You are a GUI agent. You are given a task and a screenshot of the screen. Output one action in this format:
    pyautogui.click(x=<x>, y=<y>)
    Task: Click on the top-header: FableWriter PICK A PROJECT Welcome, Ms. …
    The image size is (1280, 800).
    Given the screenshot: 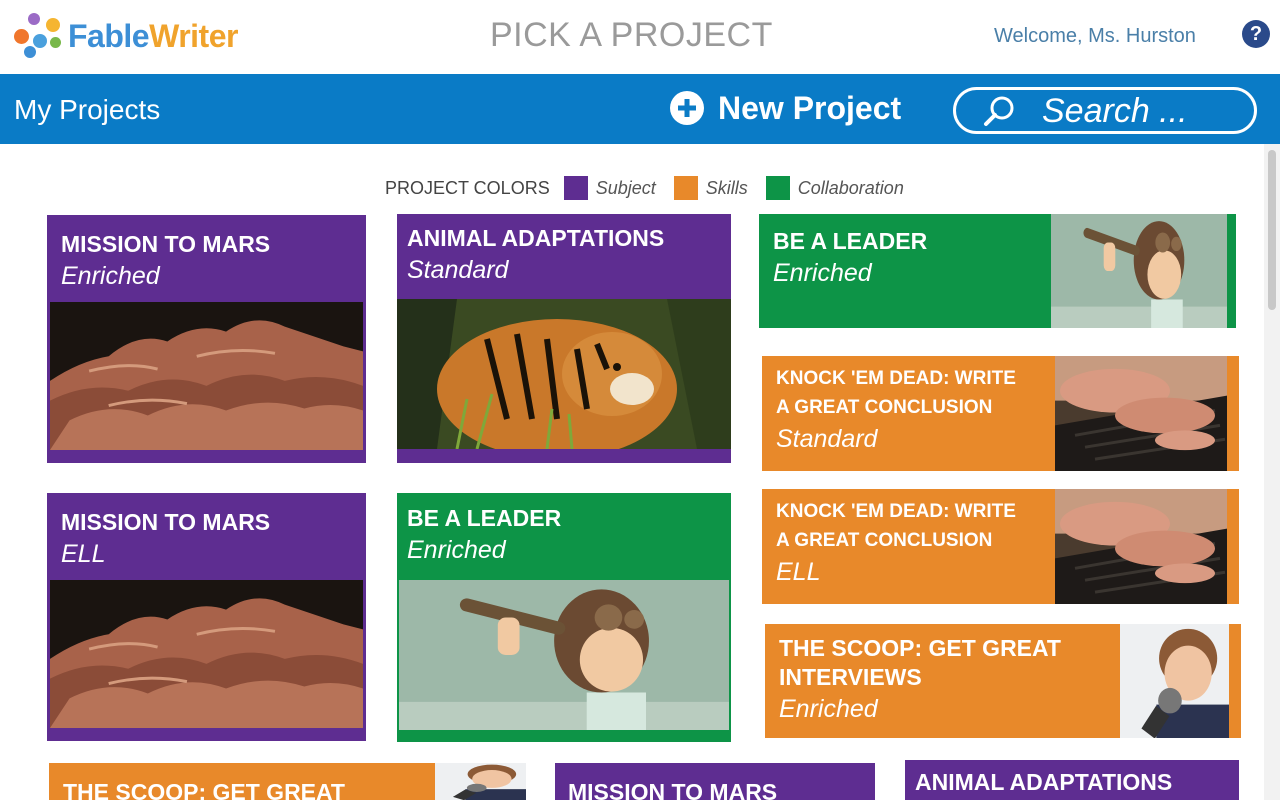 What is the action you would take?
    pyautogui.click(x=640, y=37)
    